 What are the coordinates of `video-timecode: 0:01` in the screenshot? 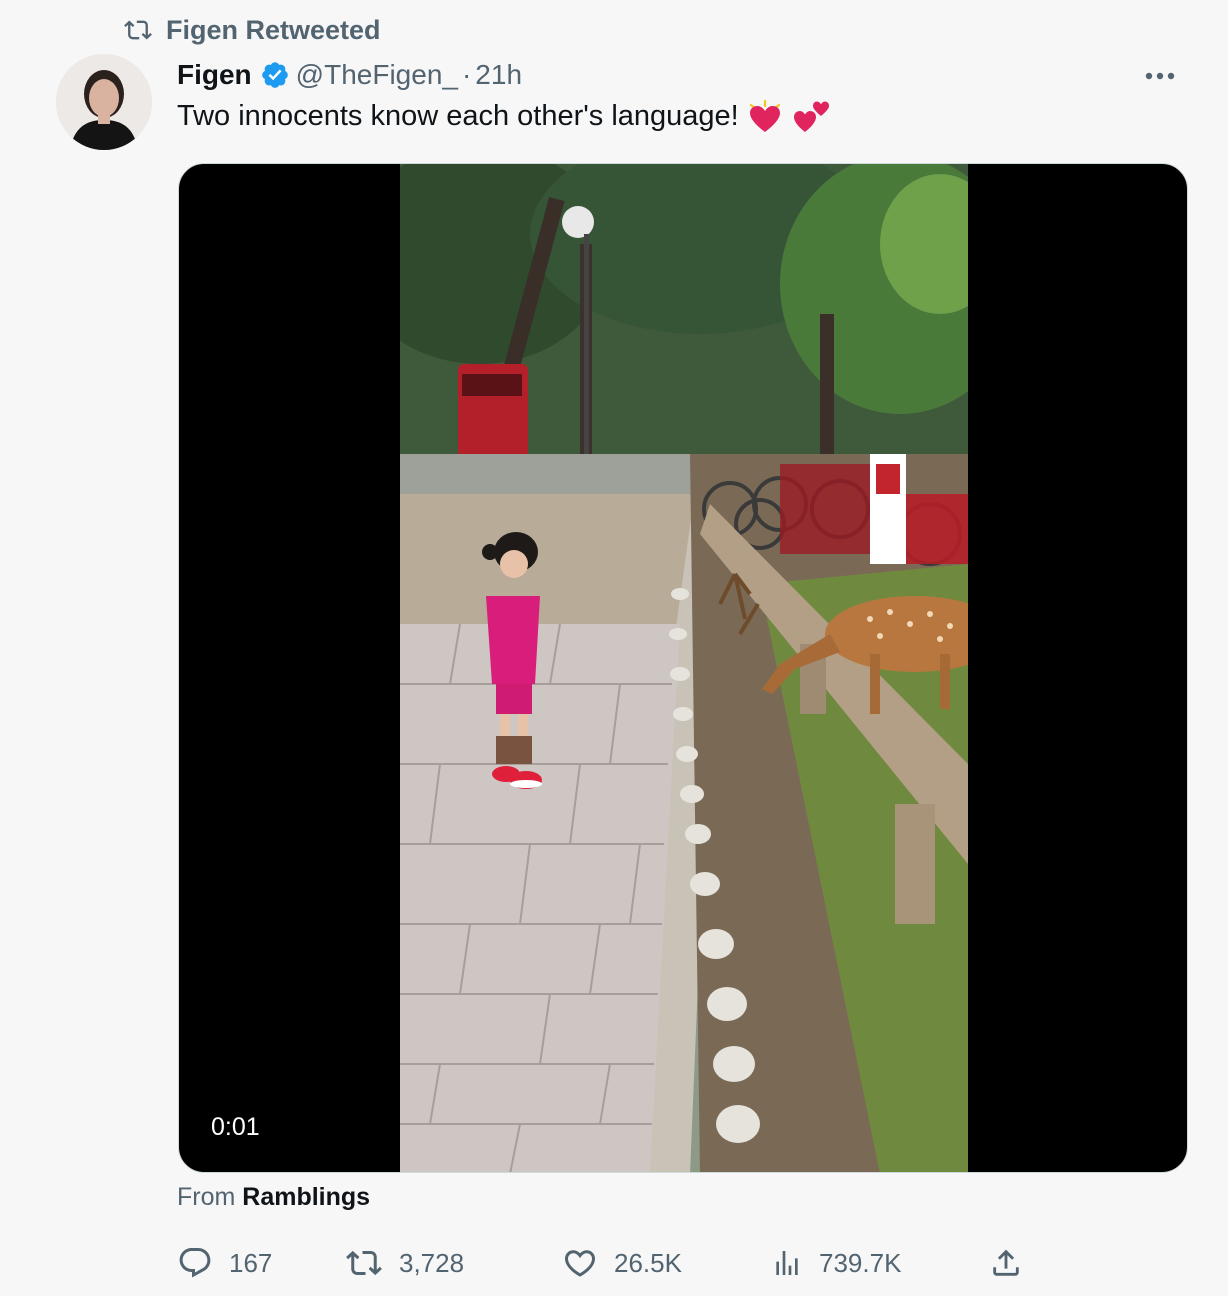 It's located at (235, 1127).